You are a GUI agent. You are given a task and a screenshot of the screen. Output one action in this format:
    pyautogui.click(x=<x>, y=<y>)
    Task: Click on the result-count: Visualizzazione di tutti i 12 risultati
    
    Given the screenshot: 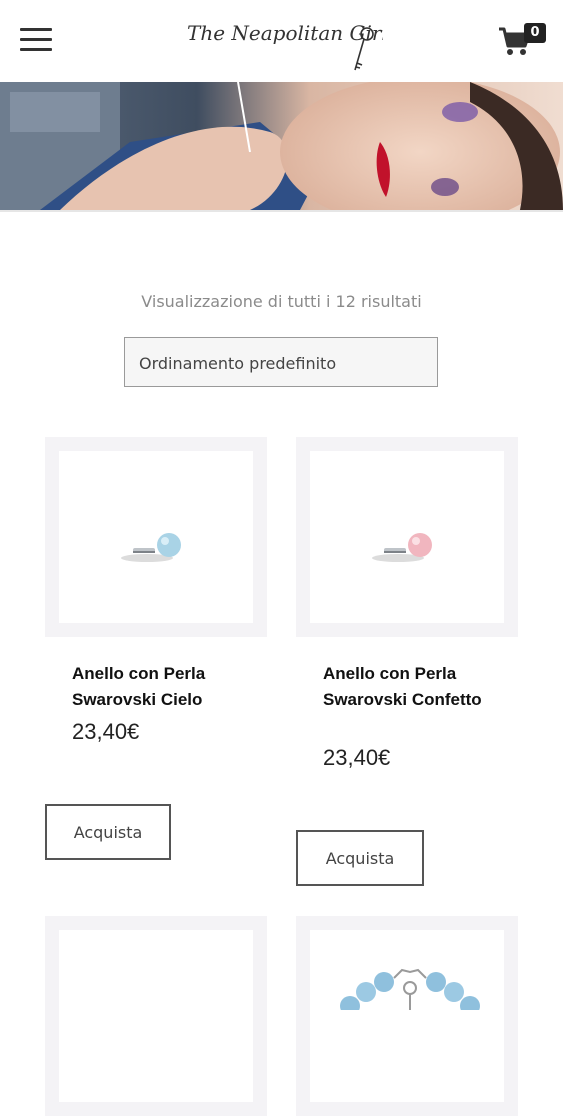 What is the action you would take?
    pyautogui.click(x=281, y=301)
    